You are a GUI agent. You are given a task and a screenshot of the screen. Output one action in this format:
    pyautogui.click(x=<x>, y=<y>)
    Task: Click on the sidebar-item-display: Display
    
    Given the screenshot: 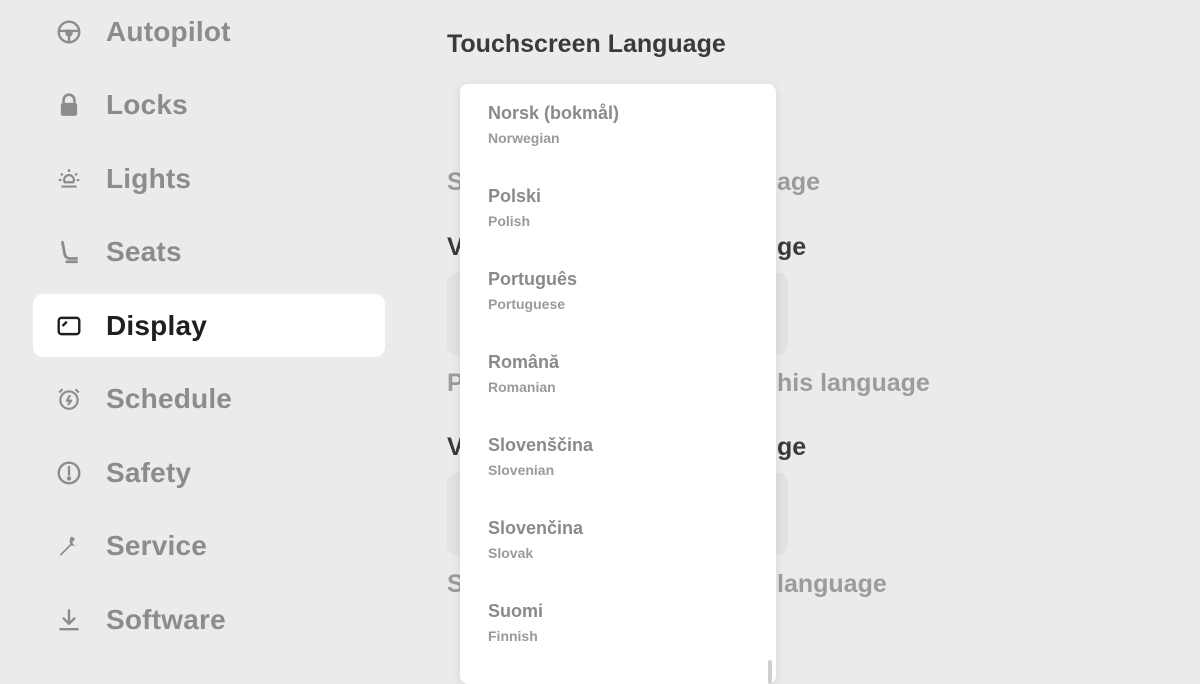 What is the action you would take?
    pyautogui.click(x=209, y=325)
    